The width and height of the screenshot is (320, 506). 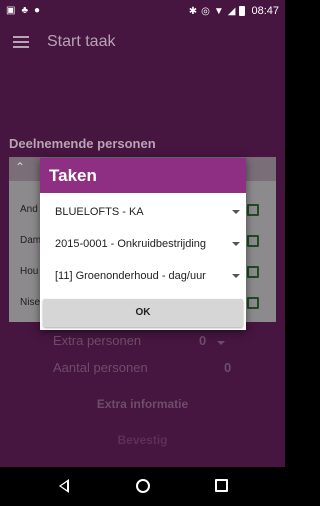 What do you see at coordinates (242, 11) in the screenshot?
I see `battery-icon` at bounding box center [242, 11].